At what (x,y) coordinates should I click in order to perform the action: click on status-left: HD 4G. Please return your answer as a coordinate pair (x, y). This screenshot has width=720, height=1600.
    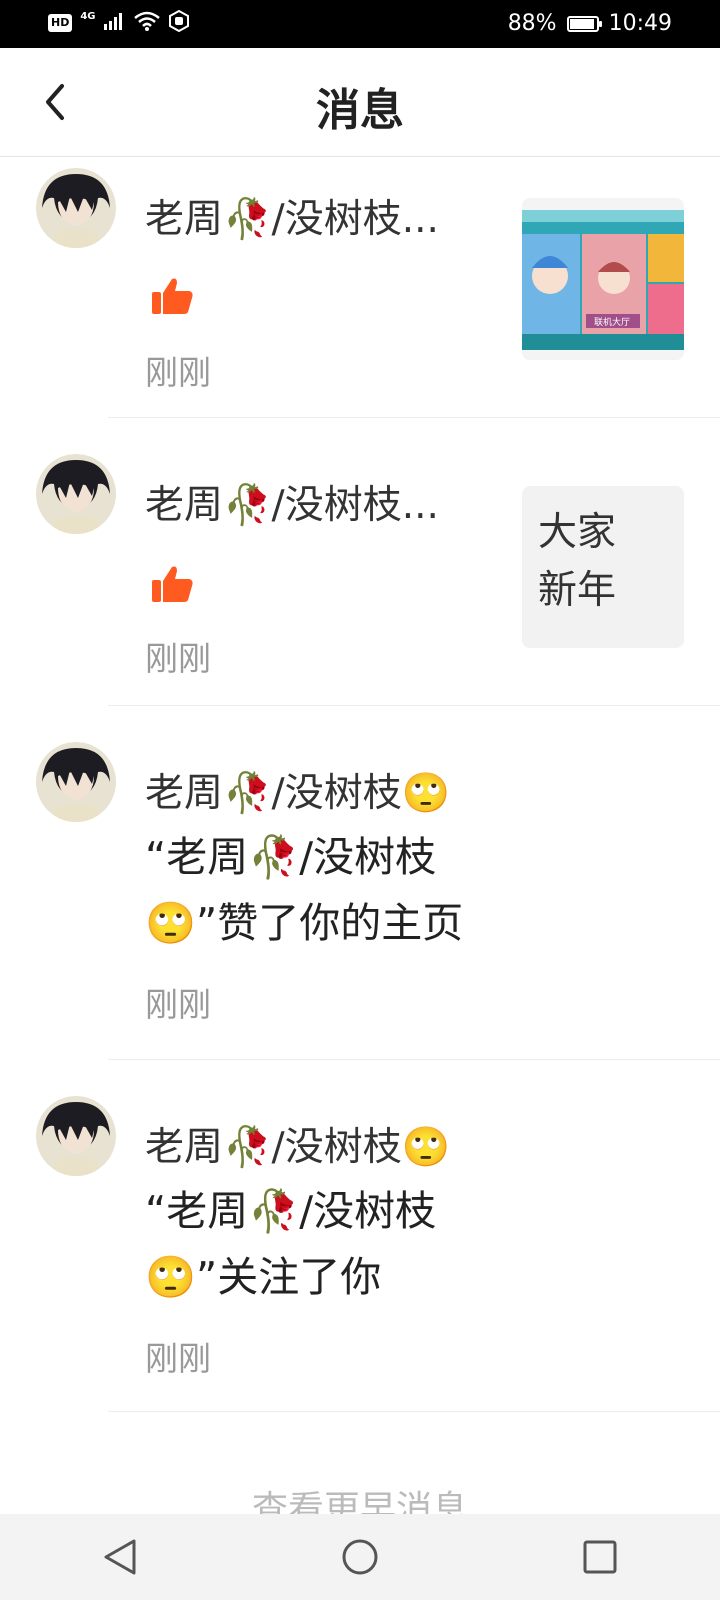
    Looking at the image, I should click on (119, 22).